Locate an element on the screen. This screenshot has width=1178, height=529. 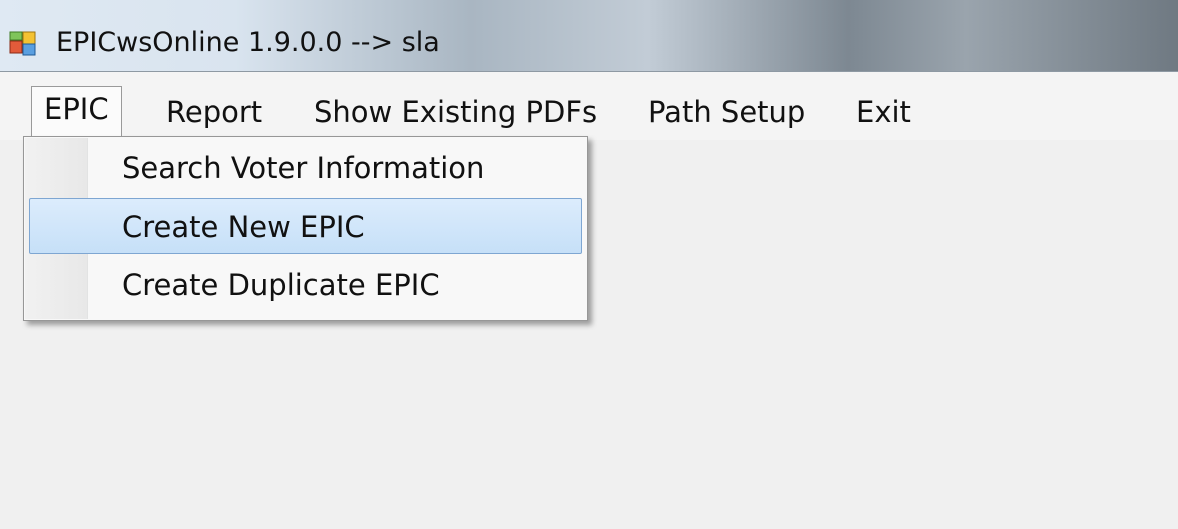
menu-item-search-voter-information: Search Voter Information is located at coordinates (305, 168).